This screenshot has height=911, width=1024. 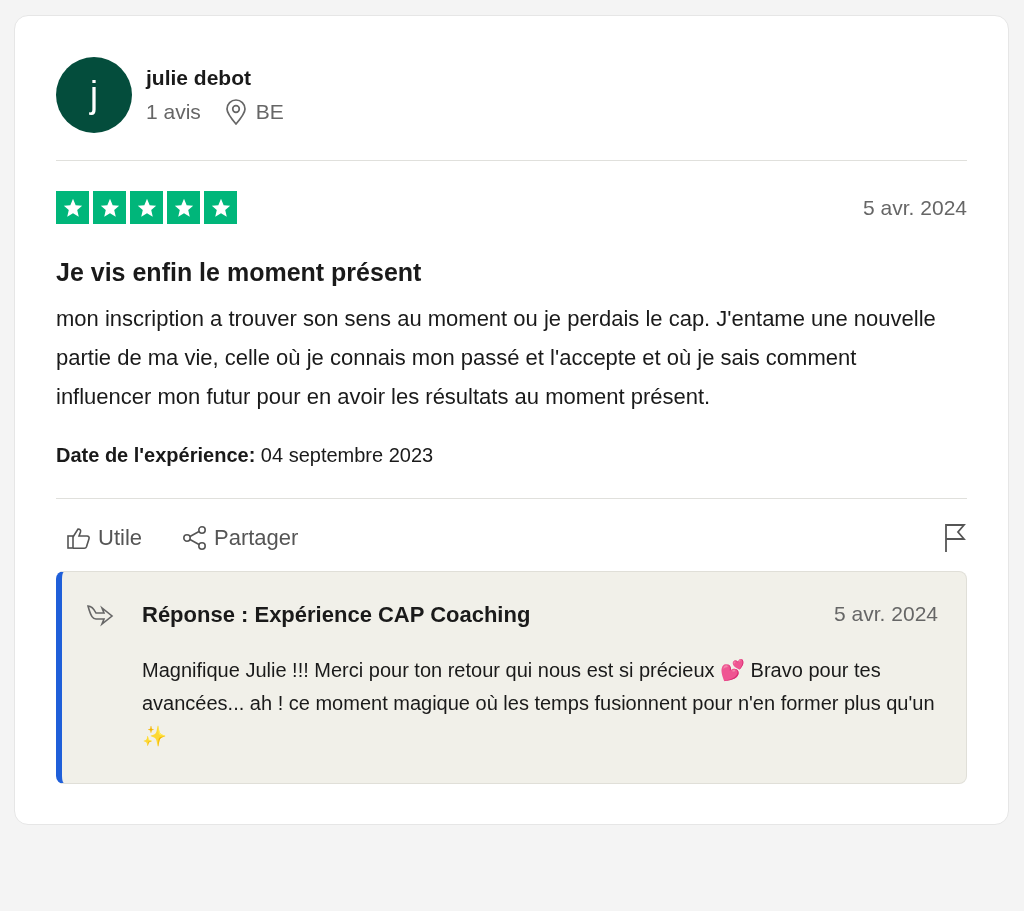 I want to click on reply-title: Réponse : Expérience CAP Coaching, so click(x=337, y=615).